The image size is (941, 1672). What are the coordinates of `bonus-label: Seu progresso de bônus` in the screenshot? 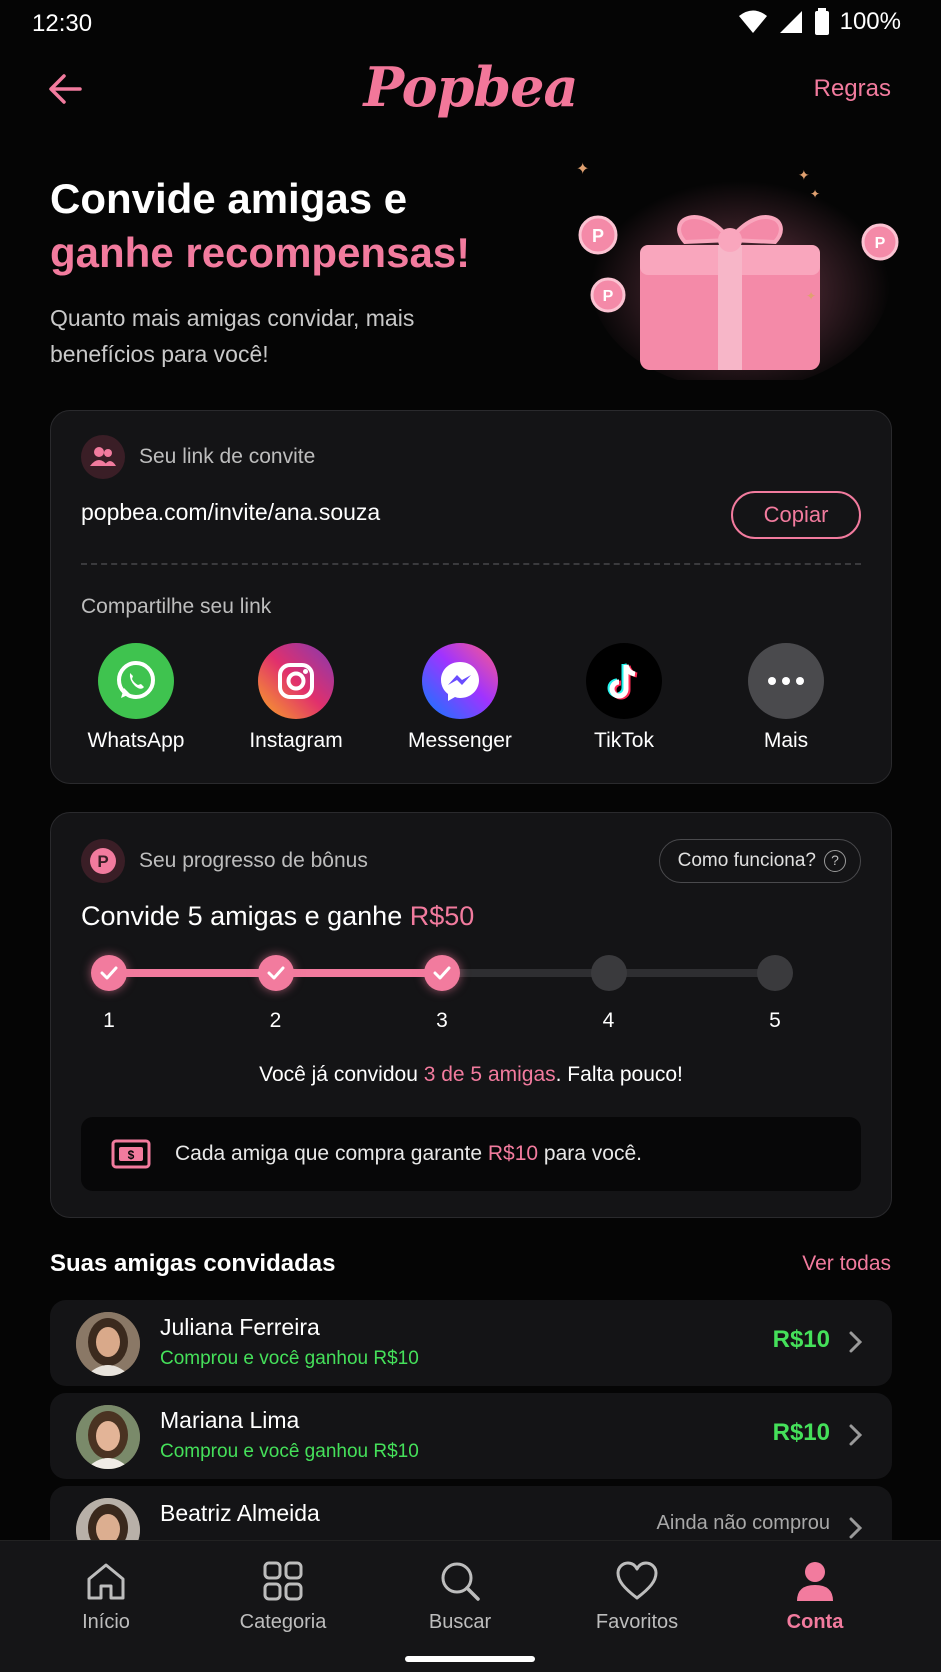 It's located at (253, 860).